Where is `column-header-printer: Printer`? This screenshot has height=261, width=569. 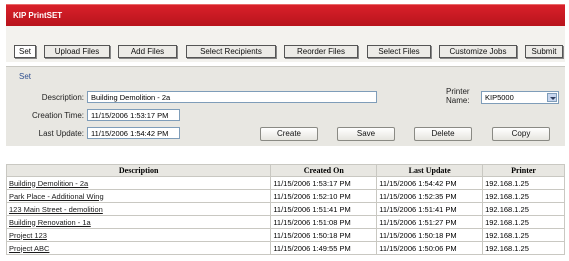 column-header-printer: Printer is located at coordinates (523, 170).